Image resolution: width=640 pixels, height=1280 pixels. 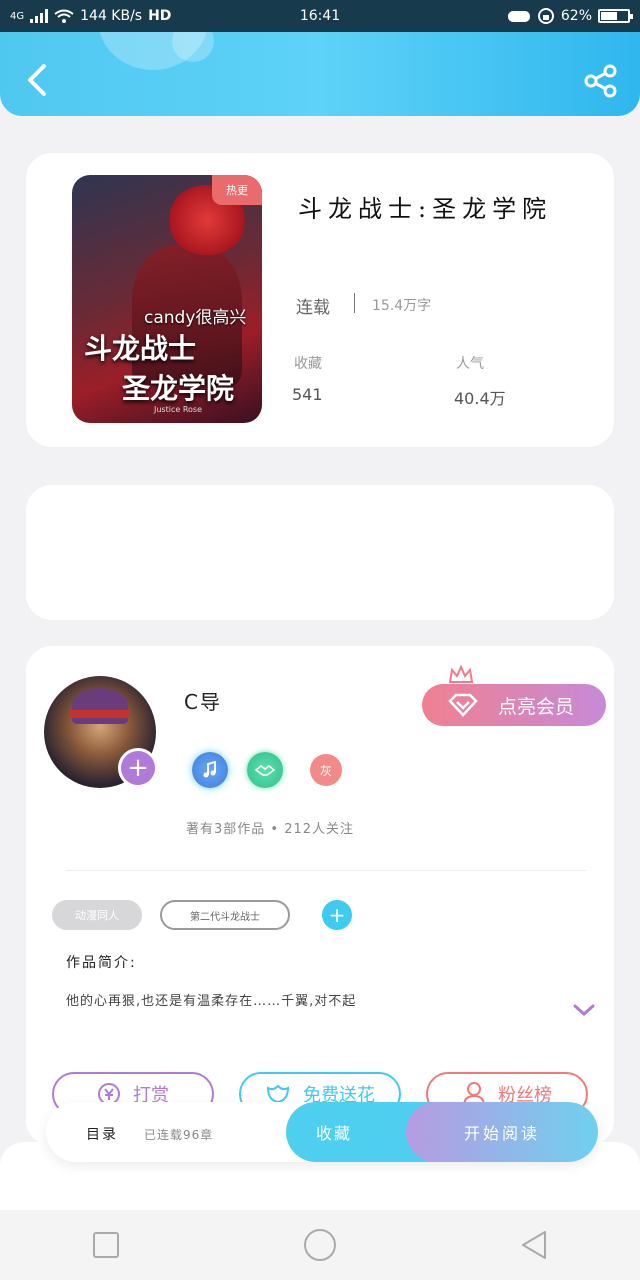 What do you see at coordinates (225, 915) in the screenshot?
I see `tag-chip: 第二代斗龙战士` at bounding box center [225, 915].